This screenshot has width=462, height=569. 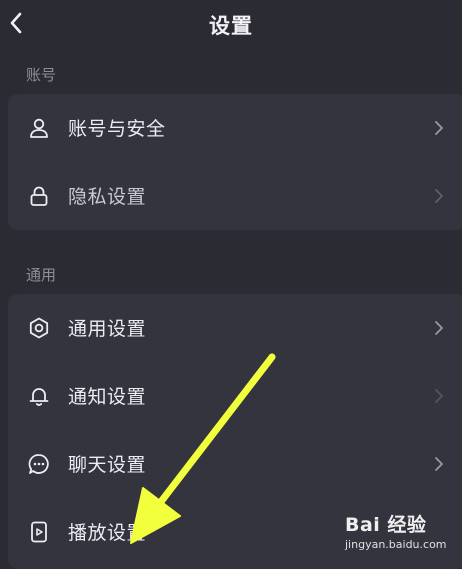 I want to click on settings-item-label: 通用设置, so click(x=107, y=329).